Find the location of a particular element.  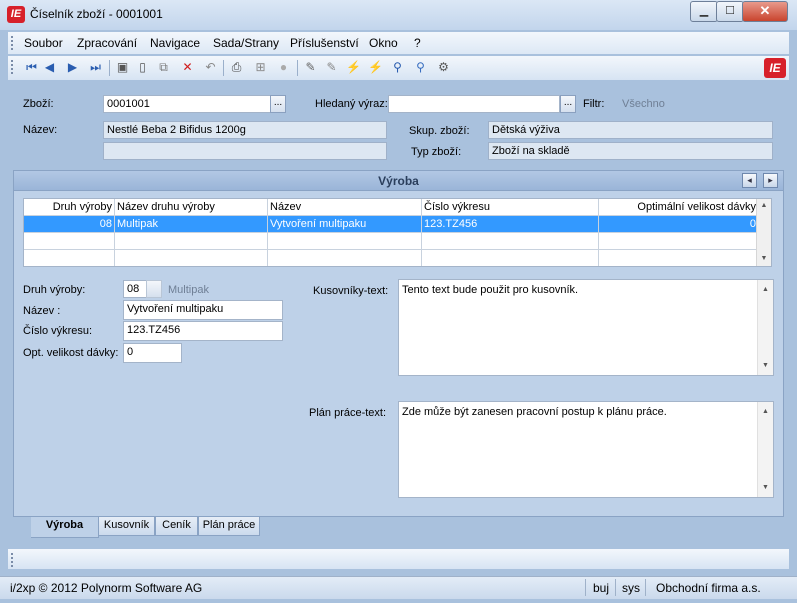

nazev-label: Název: is located at coordinates (40, 130).